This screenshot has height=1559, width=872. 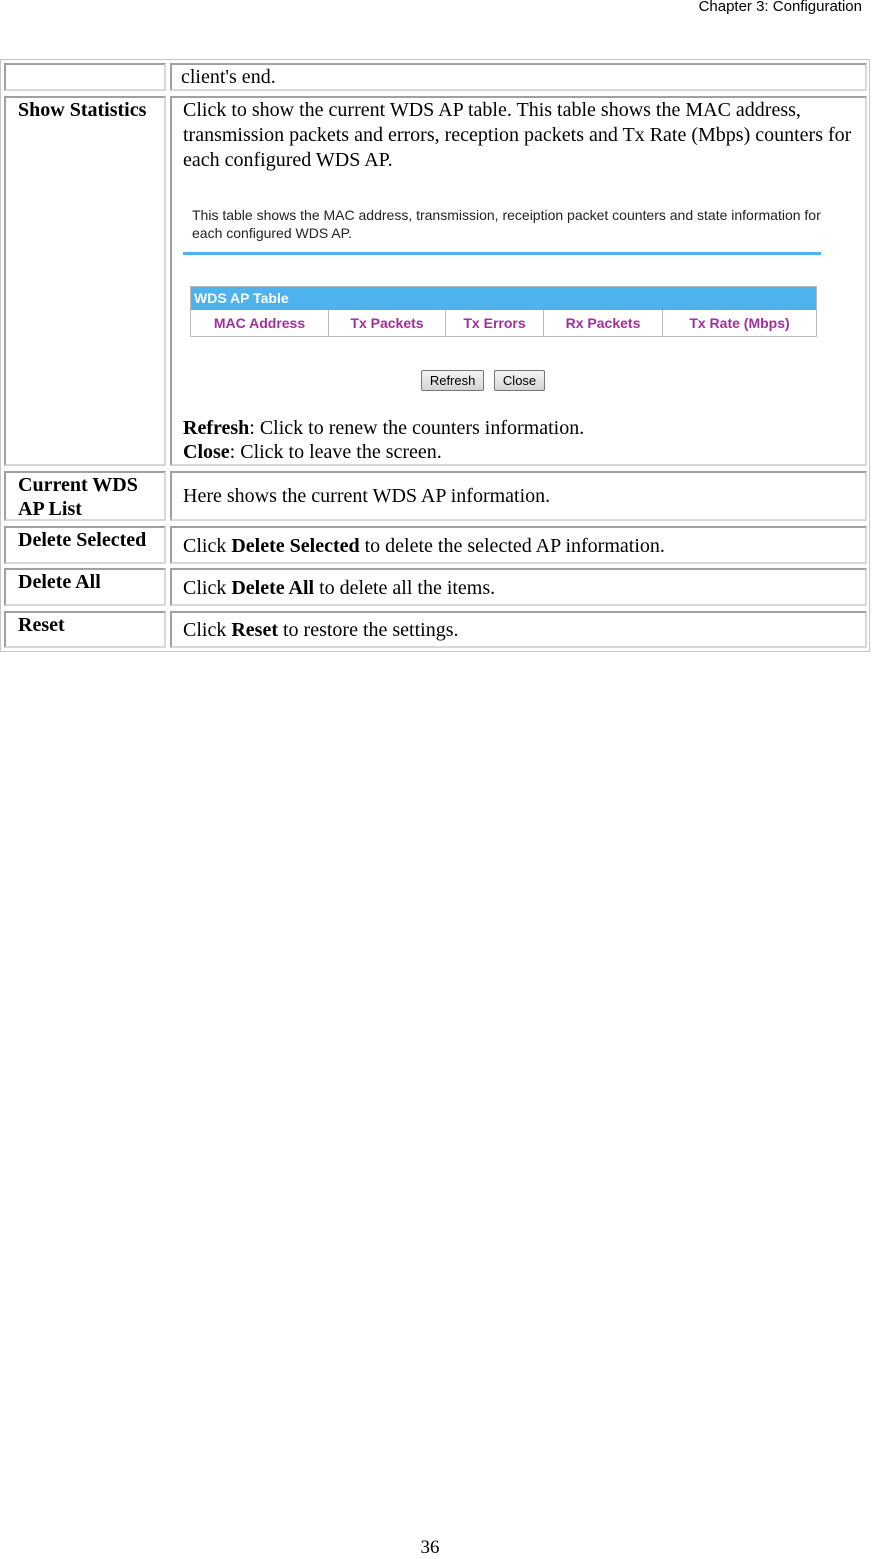 What do you see at coordinates (260, 323) in the screenshot?
I see `column-header: MAC Address` at bounding box center [260, 323].